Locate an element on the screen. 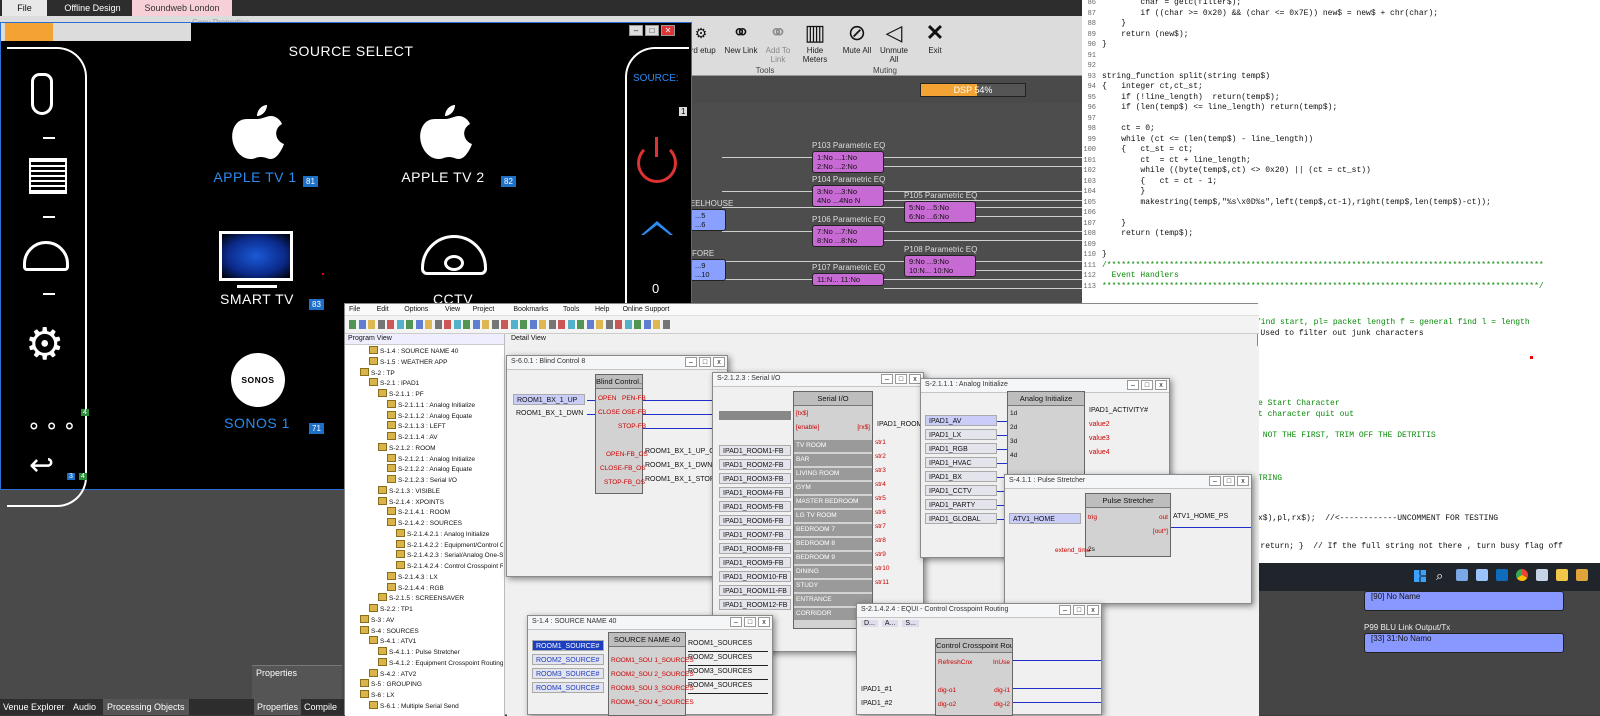 The width and height of the screenshot is (1600, 716). tree-item: S-2.1.4.1 : ROOM is located at coordinates (418, 511).